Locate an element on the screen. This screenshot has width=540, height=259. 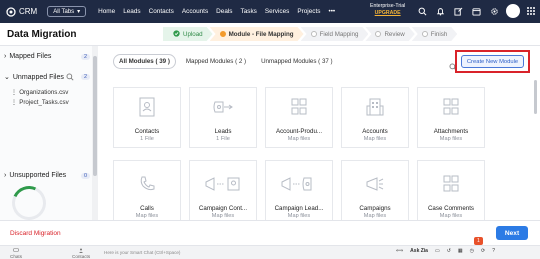
contacts-label: Contacts is located at coordinates (81, 256).